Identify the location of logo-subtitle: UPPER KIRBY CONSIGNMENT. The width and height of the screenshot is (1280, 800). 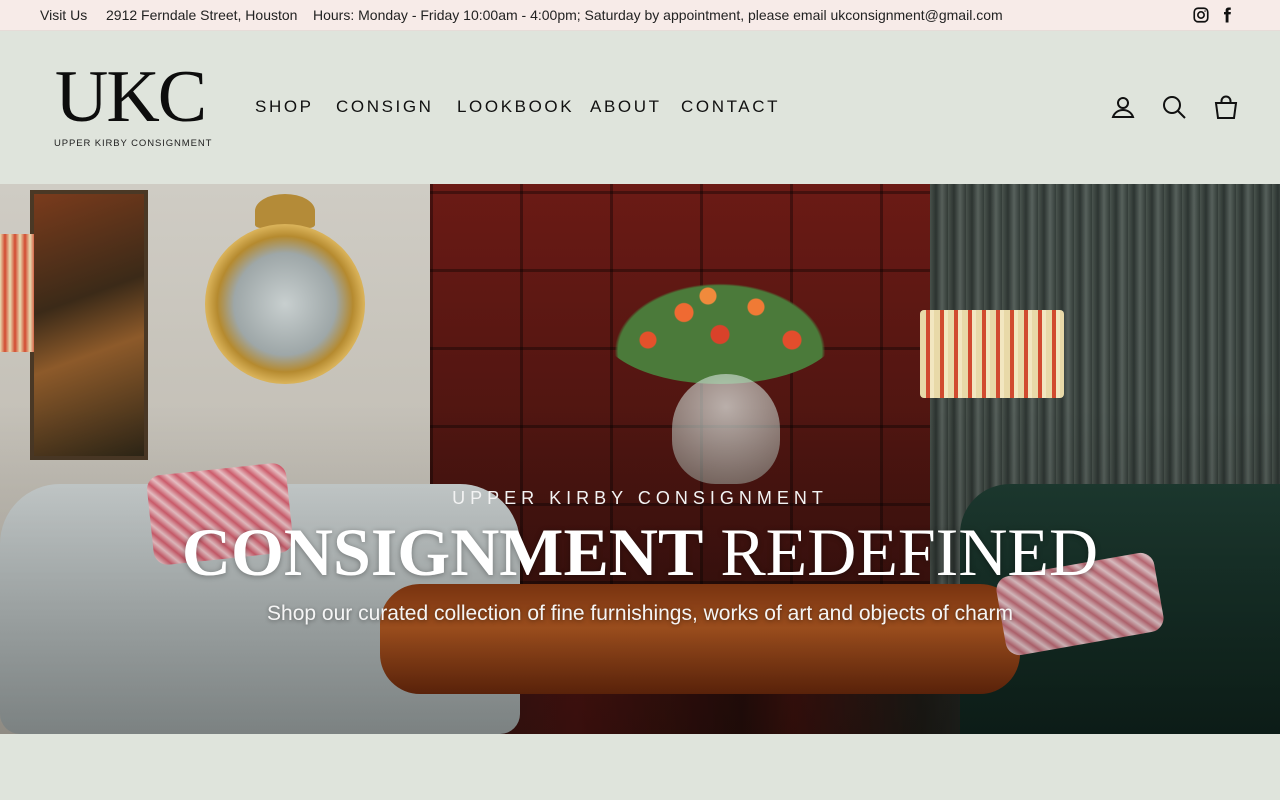
(133, 143).